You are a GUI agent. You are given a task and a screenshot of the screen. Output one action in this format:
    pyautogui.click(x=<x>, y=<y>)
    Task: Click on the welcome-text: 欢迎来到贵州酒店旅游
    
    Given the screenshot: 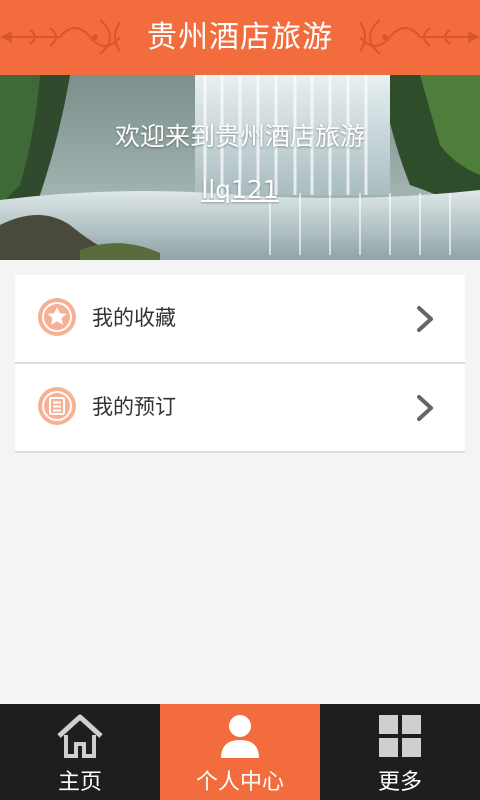 What is the action you would take?
    pyautogui.click(x=239, y=136)
    